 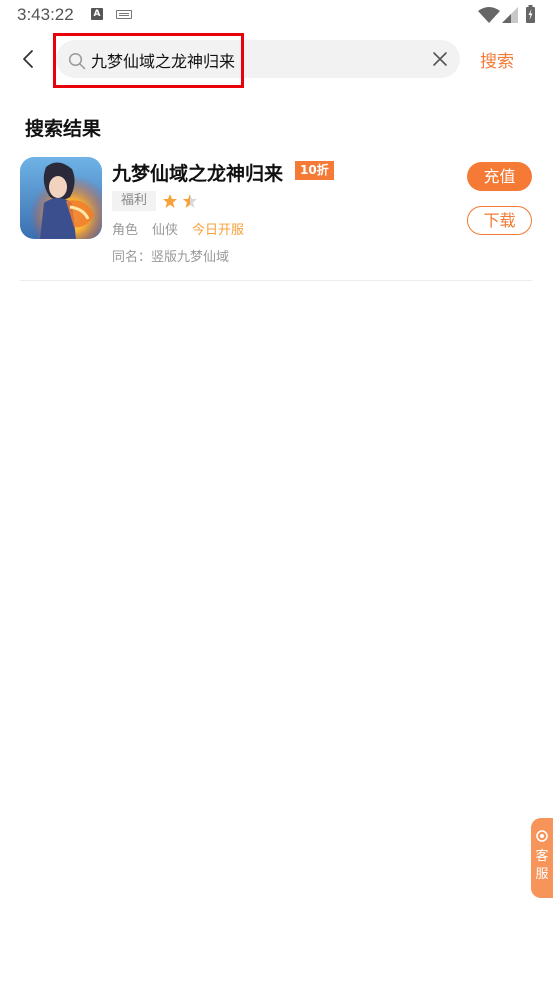 I want to click on star-half-icon, so click(x=190, y=201).